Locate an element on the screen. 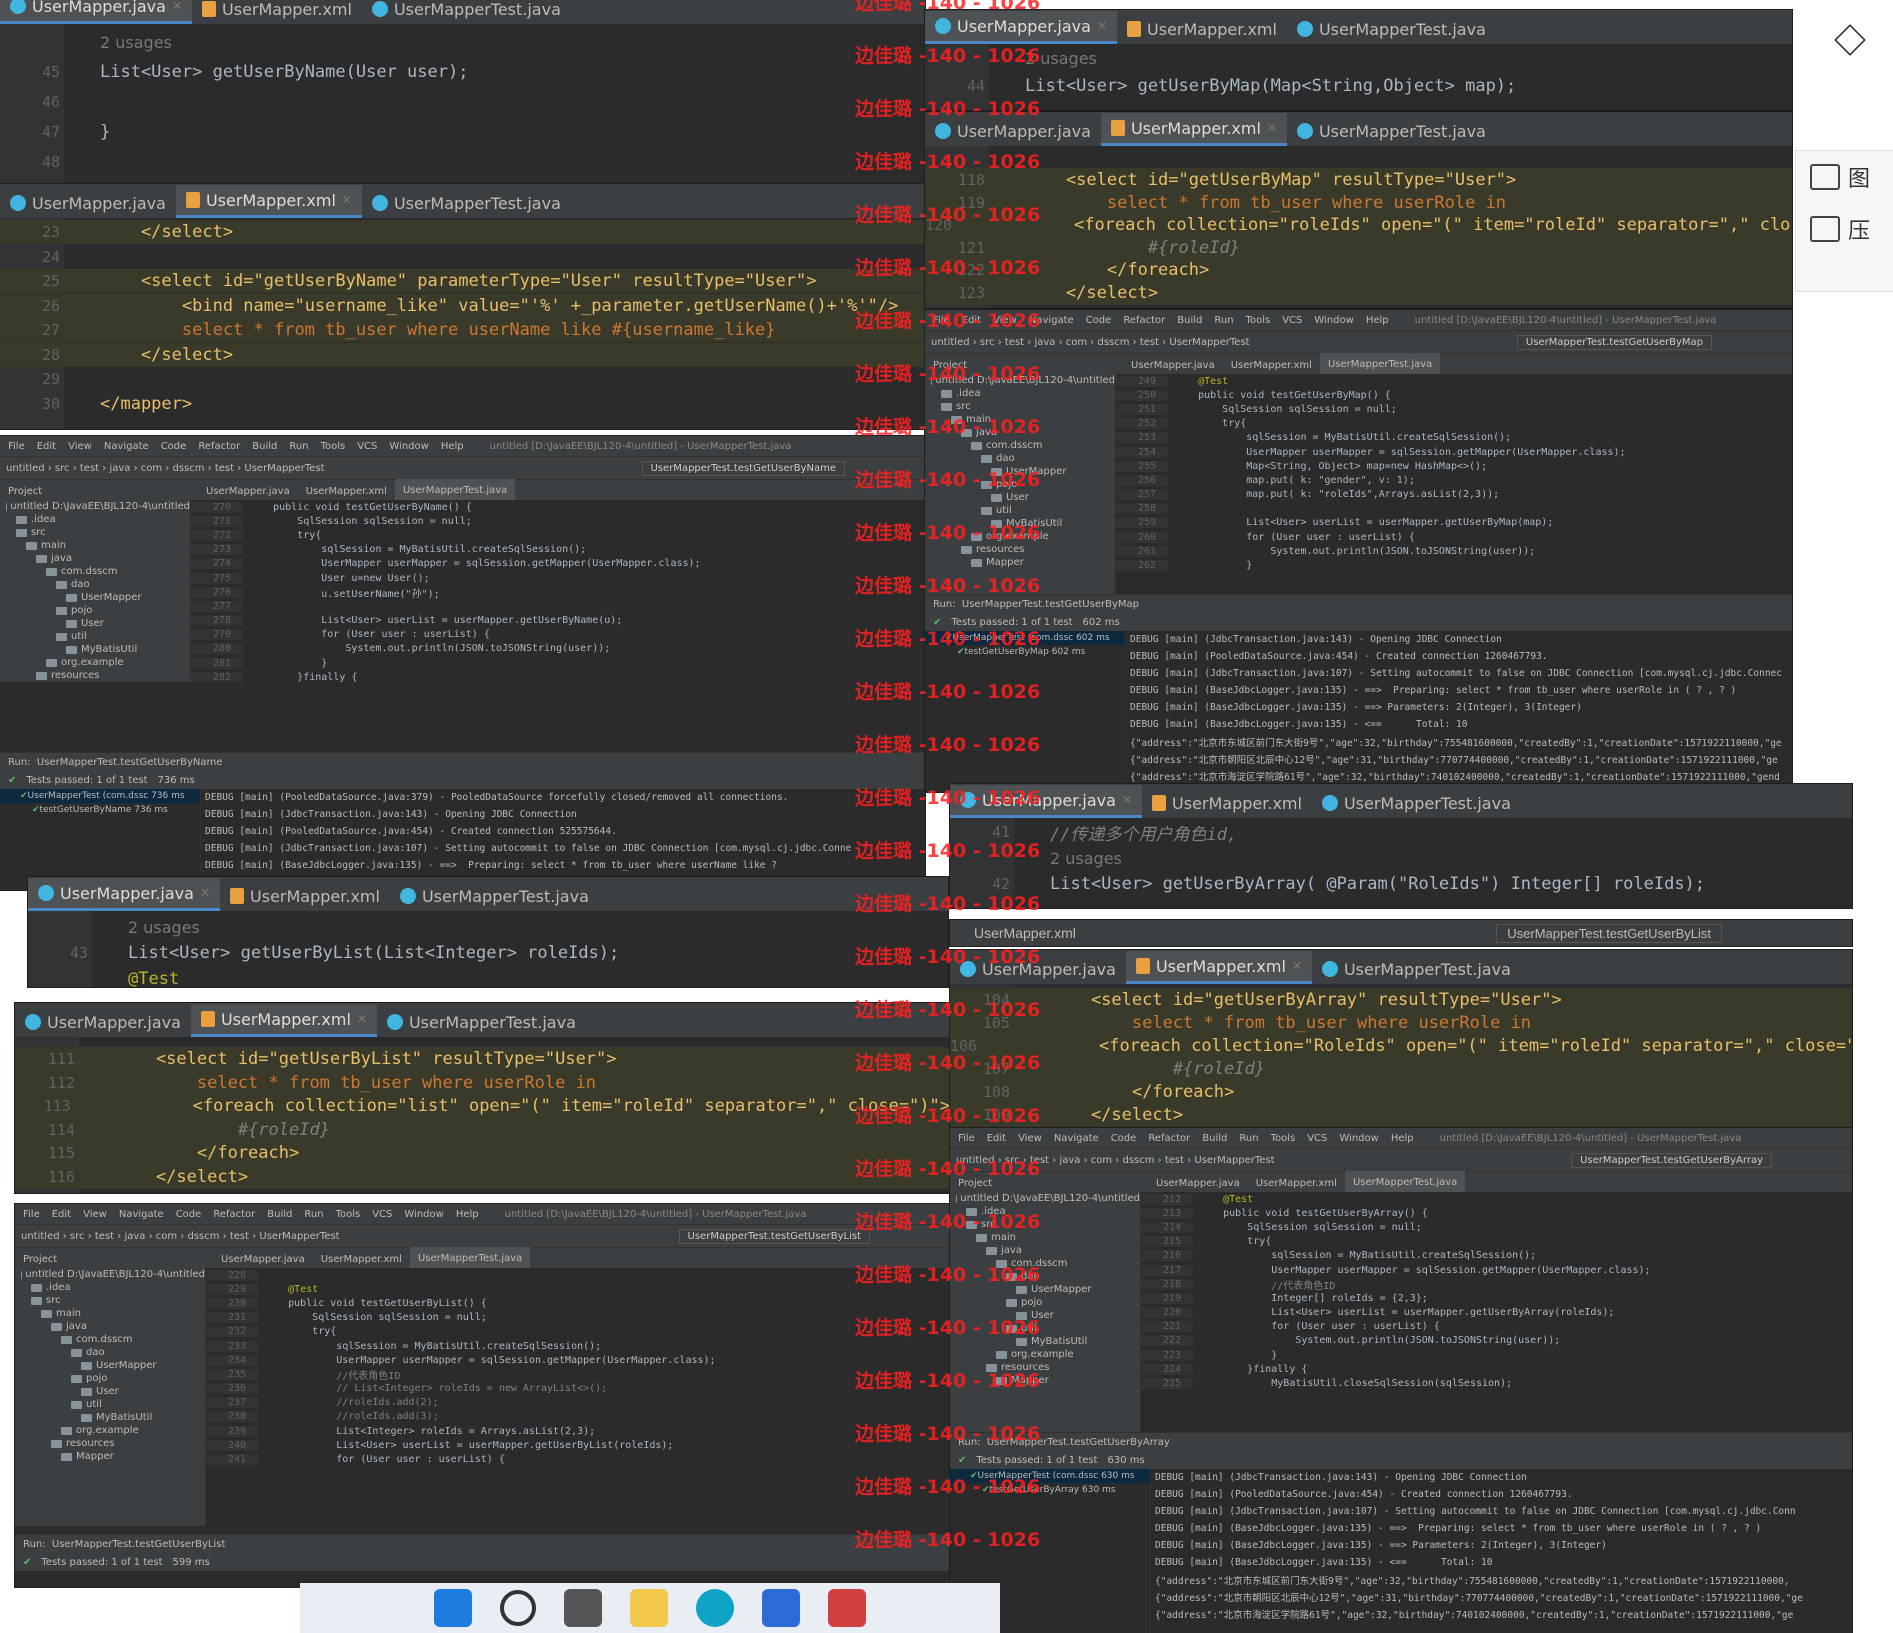 The height and width of the screenshot is (1633, 1893). run-config-select: UserMapperTest.testGetUserByName is located at coordinates (743, 468).